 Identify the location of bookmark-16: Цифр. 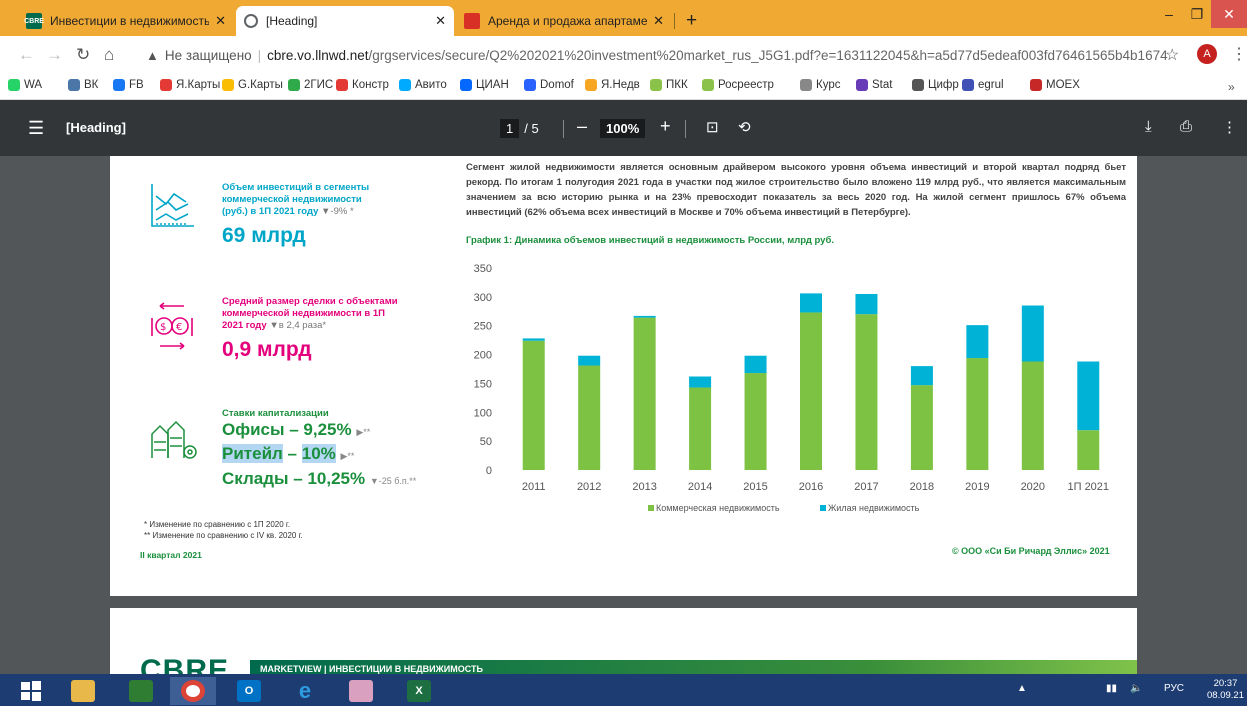
(935, 85).